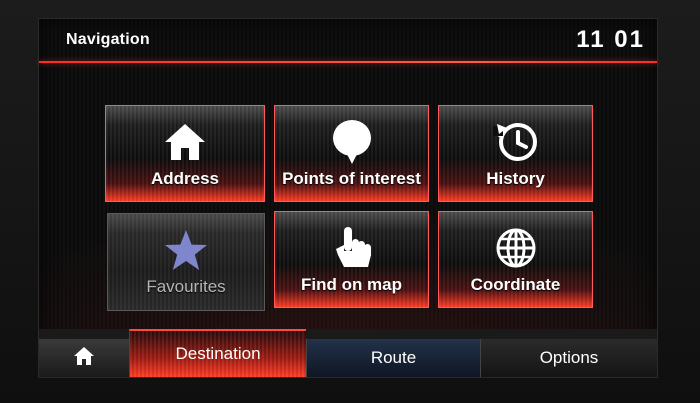 The image size is (700, 403). Describe the element at coordinates (515, 142) in the screenshot. I see `history-clock-icon` at that location.